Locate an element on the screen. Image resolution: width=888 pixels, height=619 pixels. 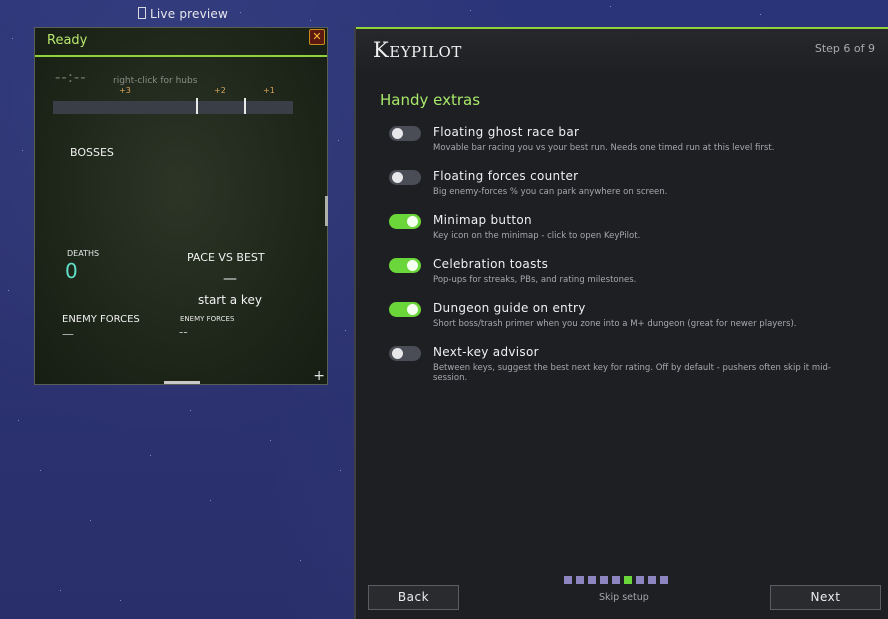
step-progress-dots is located at coordinates (616, 580).